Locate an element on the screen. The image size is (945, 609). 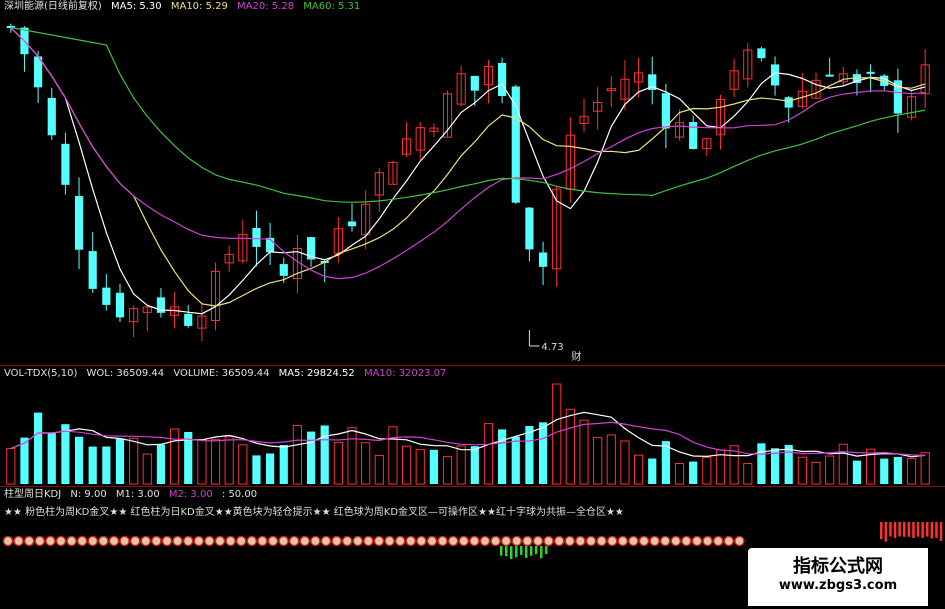
ma20-label: MA20: 5.28 is located at coordinates (266, 6).